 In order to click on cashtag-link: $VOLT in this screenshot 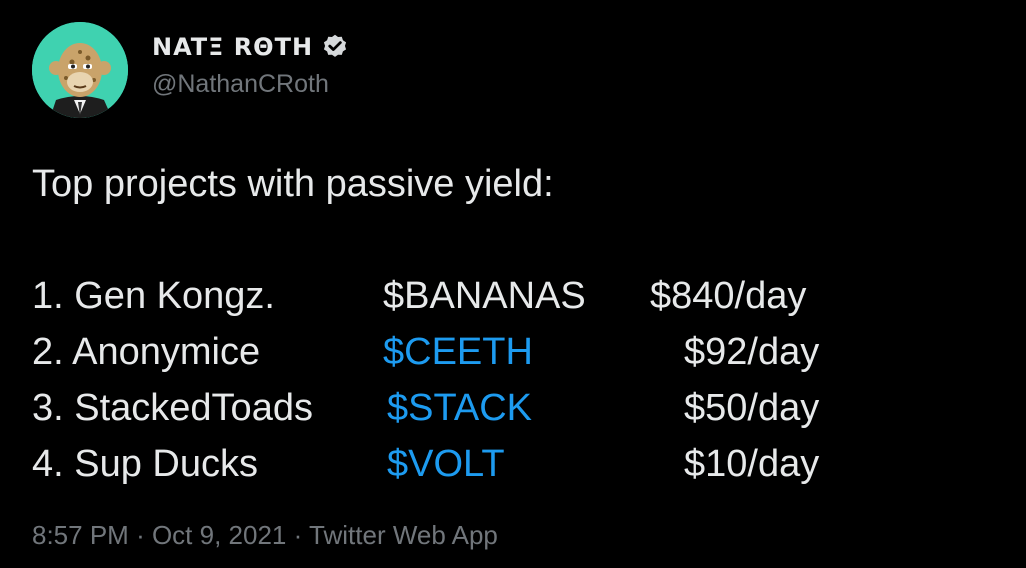, I will do `click(446, 464)`.